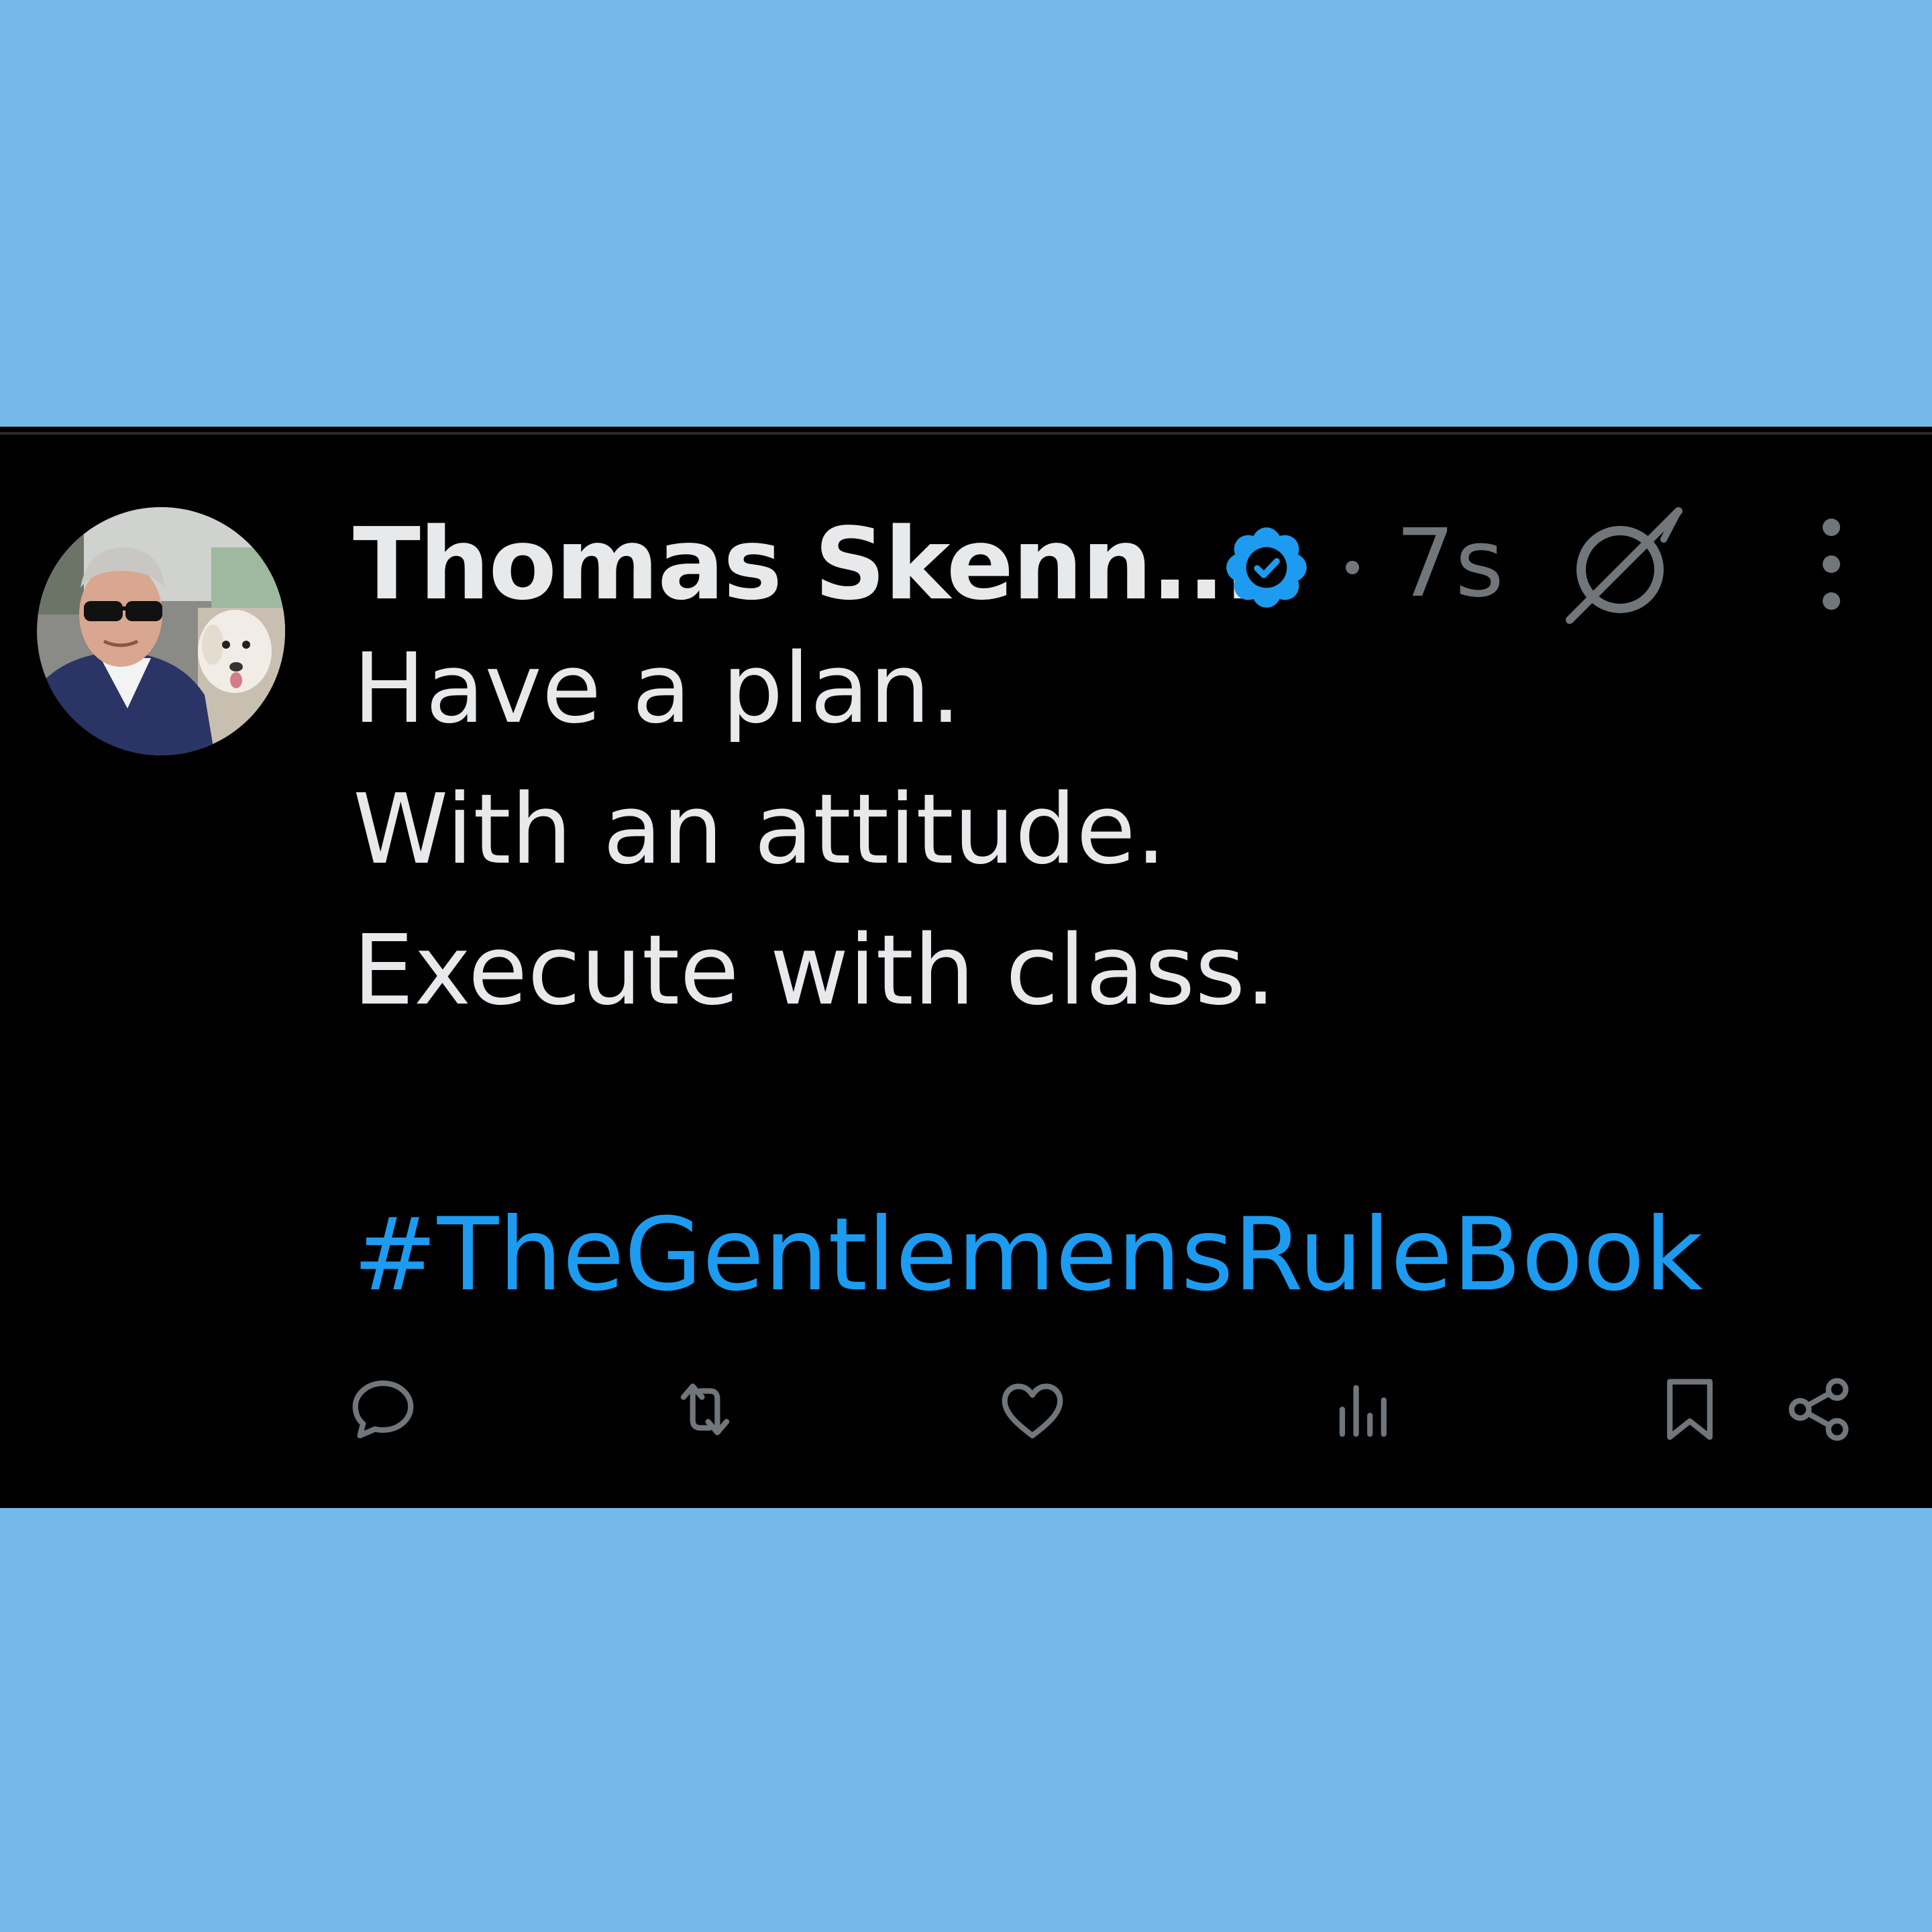 This screenshot has width=1932, height=1932. I want to click on verified-badge-icon, so click(1266, 567).